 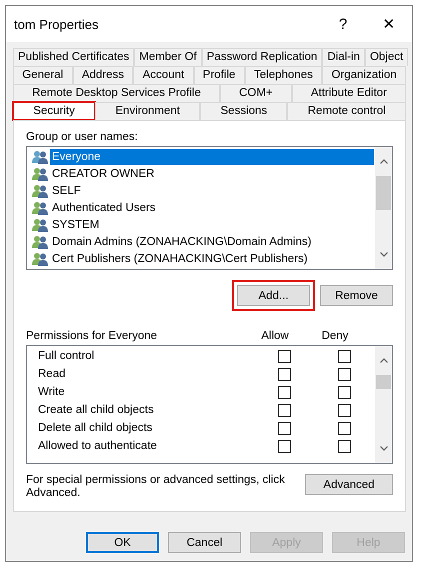 What do you see at coordinates (256, 93) in the screenshot?
I see `tab: COM+` at bounding box center [256, 93].